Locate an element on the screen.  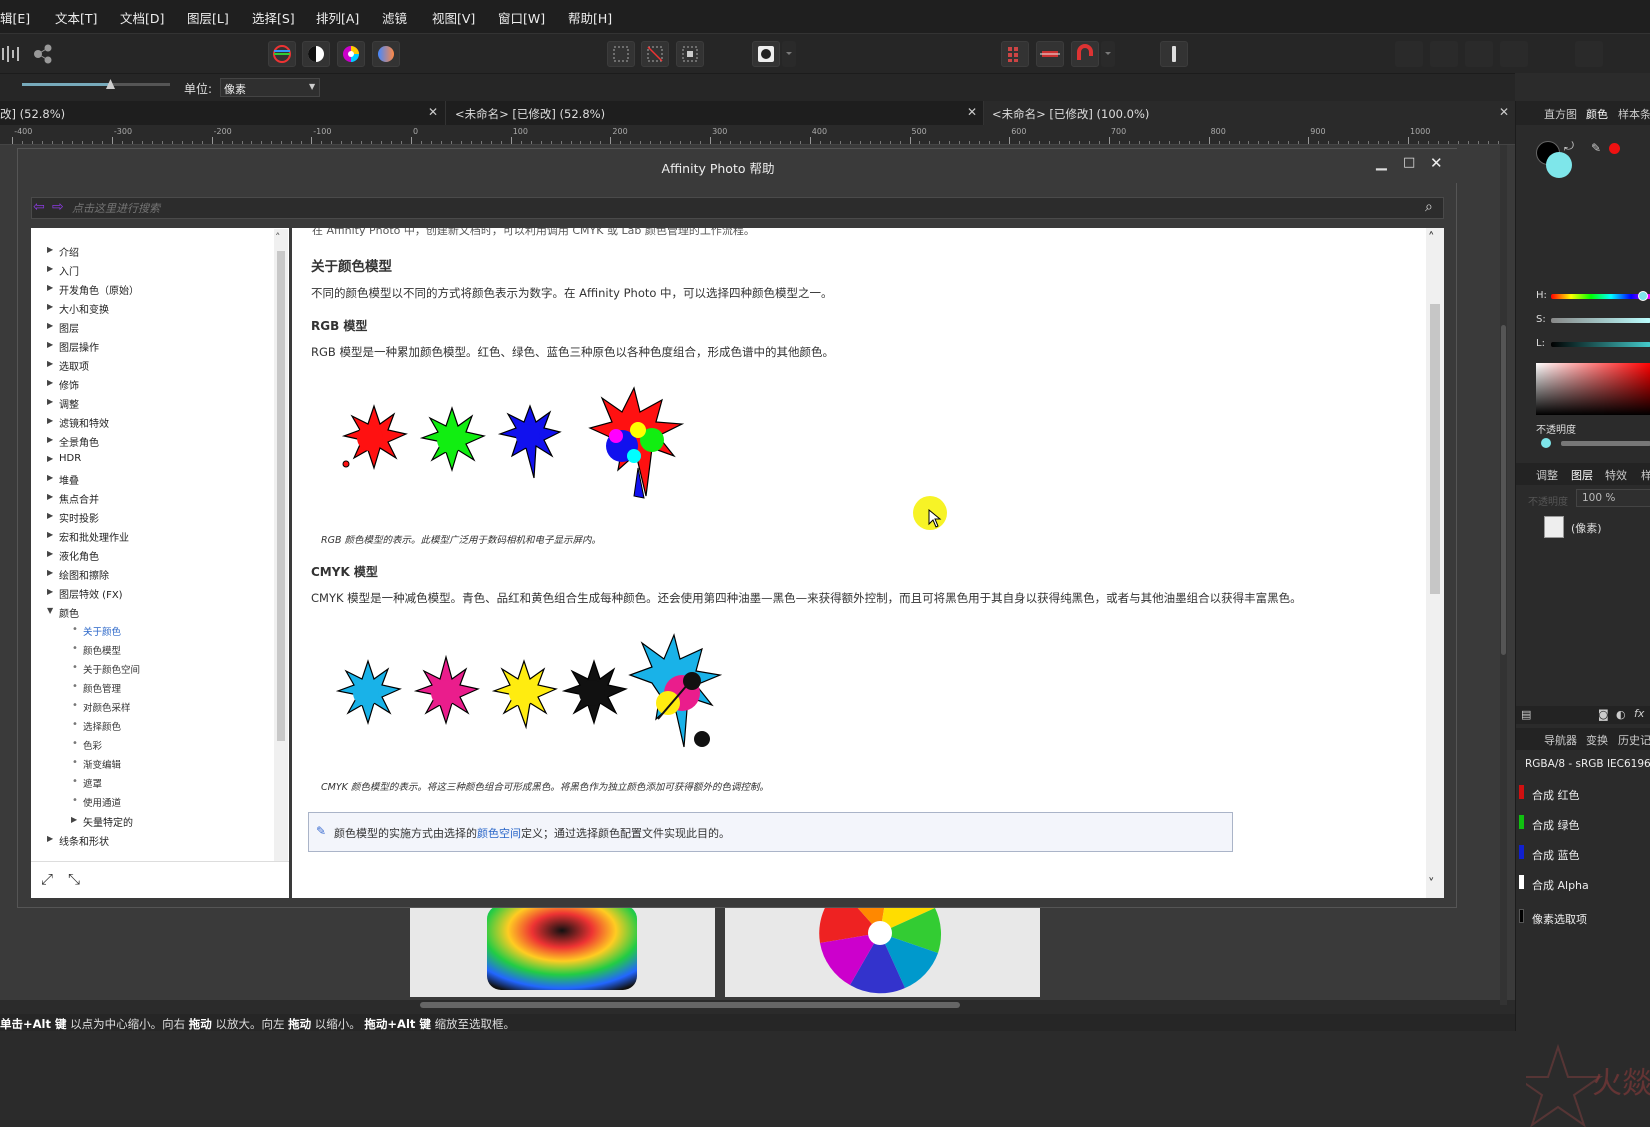
quick-mask-icon is located at coordinates (766, 54).